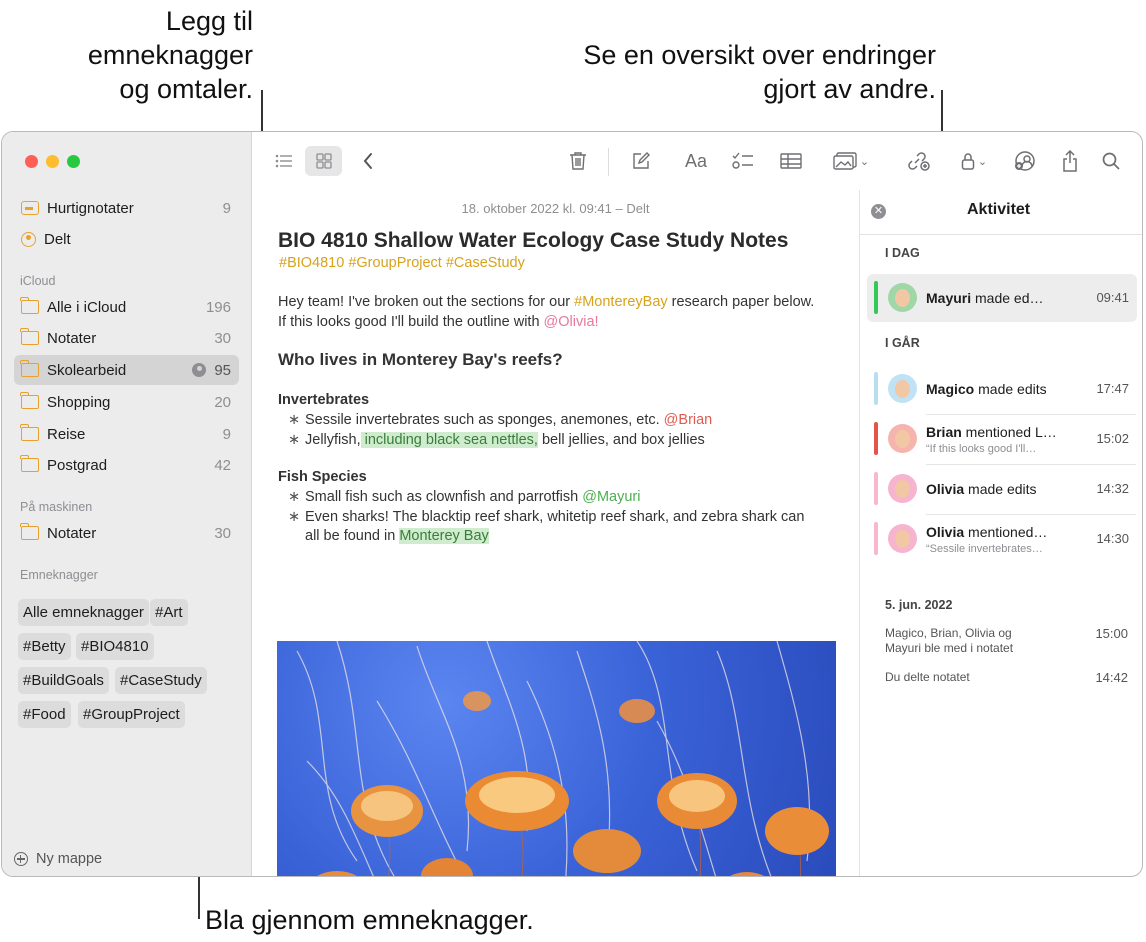 This screenshot has height=942, width=1146. What do you see at coordinates (284, 161) in the screenshot?
I see `list-view-icon` at bounding box center [284, 161].